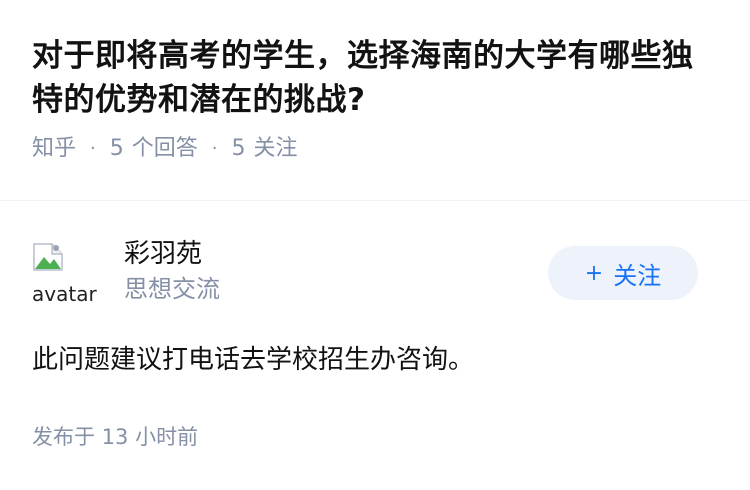 Image resolution: width=750 pixels, height=490 pixels. Describe the element at coordinates (115, 437) in the screenshot. I see `publish-time: 发布于 13 小时前` at that location.